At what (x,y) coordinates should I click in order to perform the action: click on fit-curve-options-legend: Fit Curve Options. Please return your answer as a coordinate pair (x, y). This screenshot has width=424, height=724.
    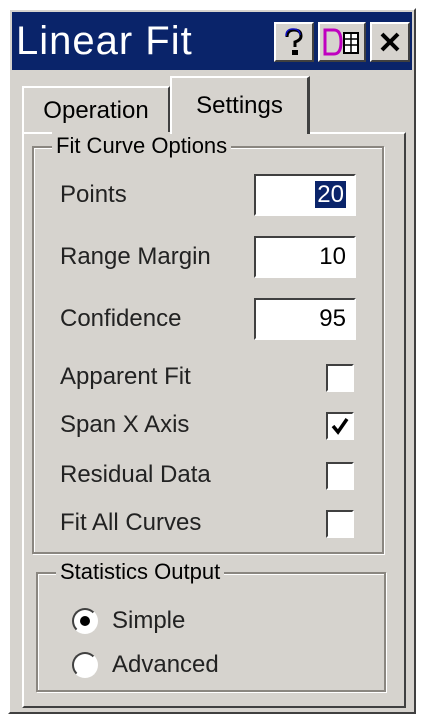
    Looking at the image, I should click on (142, 146).